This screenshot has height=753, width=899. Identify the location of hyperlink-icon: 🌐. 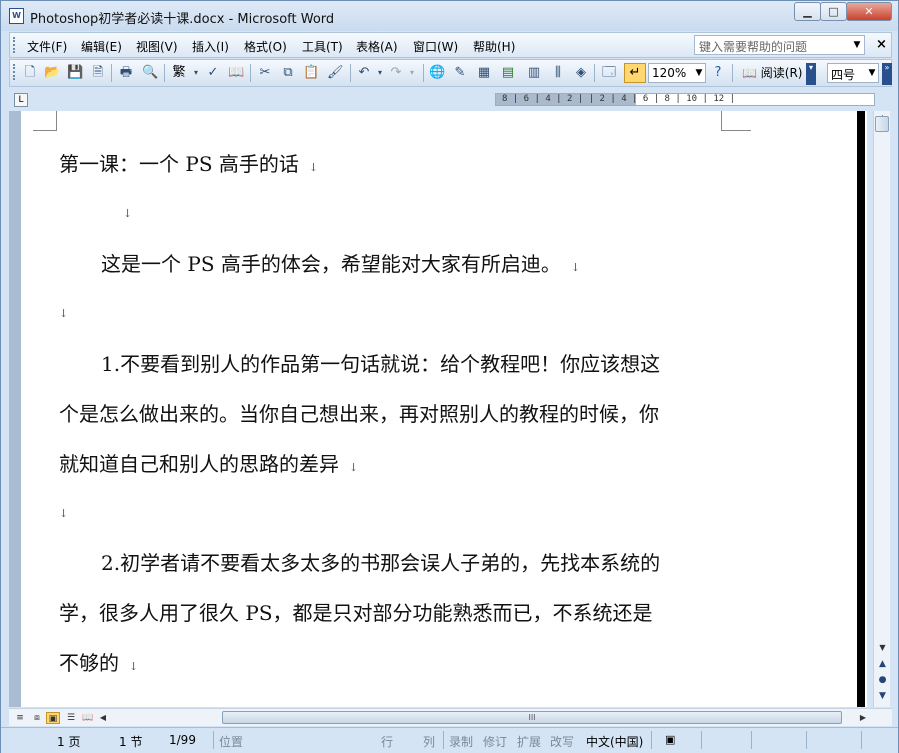
(437, 73).